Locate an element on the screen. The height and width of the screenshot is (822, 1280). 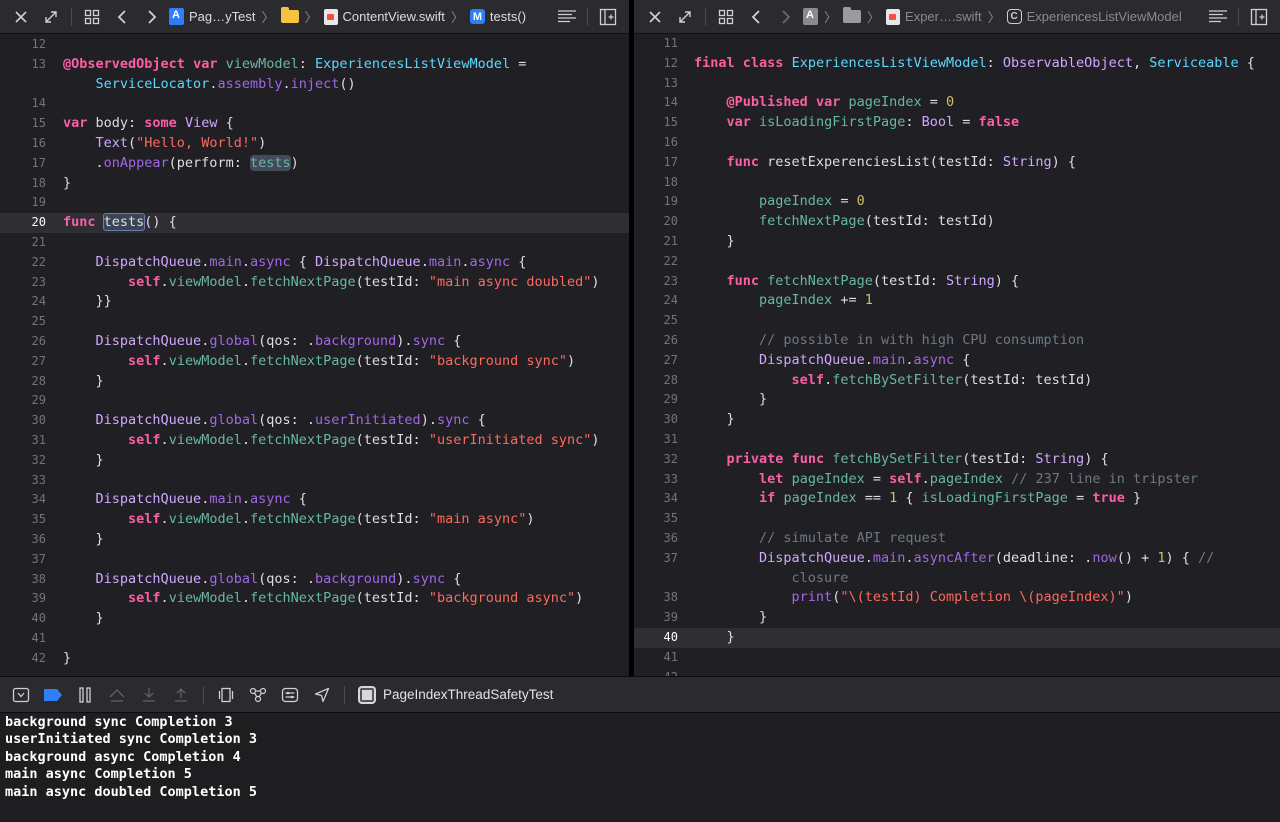
code-text: fetchNextPage(testId: testId) is located at coordinates (844, 222).